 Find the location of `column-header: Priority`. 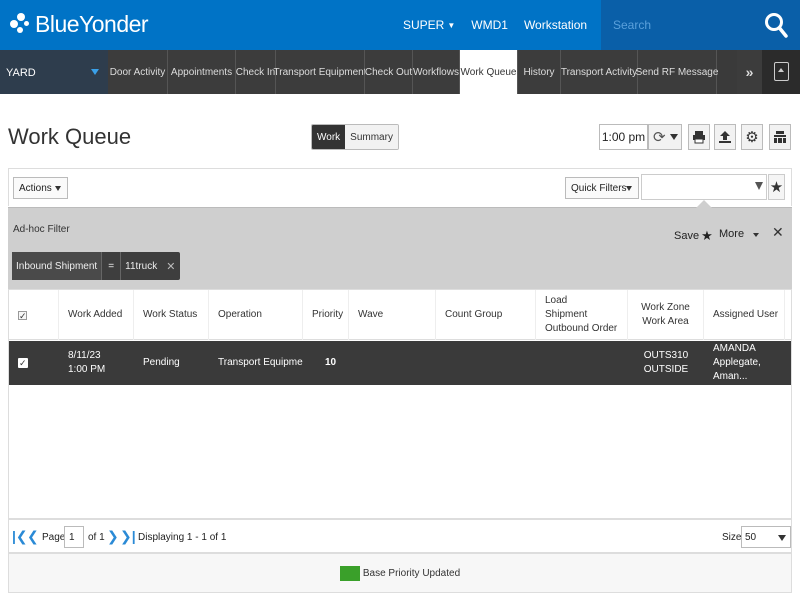

column-header: Priority is located at coordinates (326, 315).